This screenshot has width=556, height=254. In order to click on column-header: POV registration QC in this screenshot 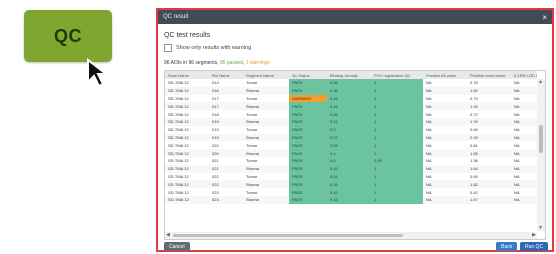, I will do `click(397, 75)`.